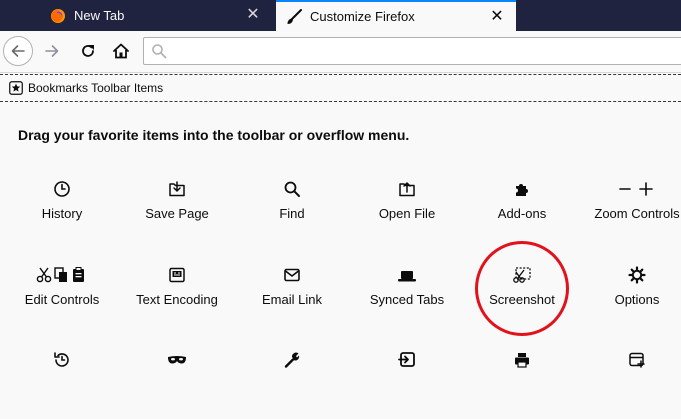  What do you see at coordinates (62, 275) in the screenshot?
I see `cut-copy-paste-icon` at bounding box center [62, 275].